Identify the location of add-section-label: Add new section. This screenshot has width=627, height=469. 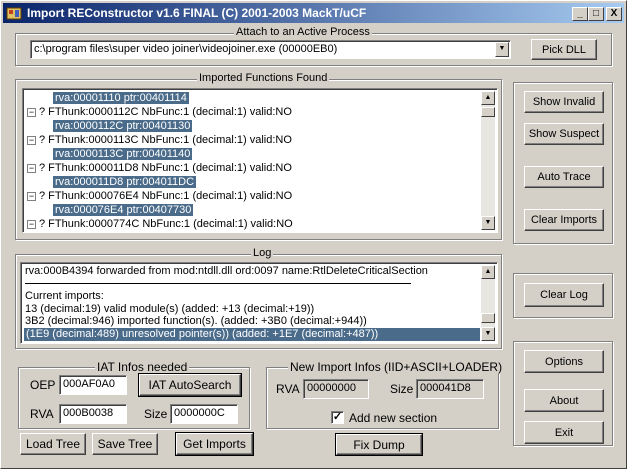
(393, 418).